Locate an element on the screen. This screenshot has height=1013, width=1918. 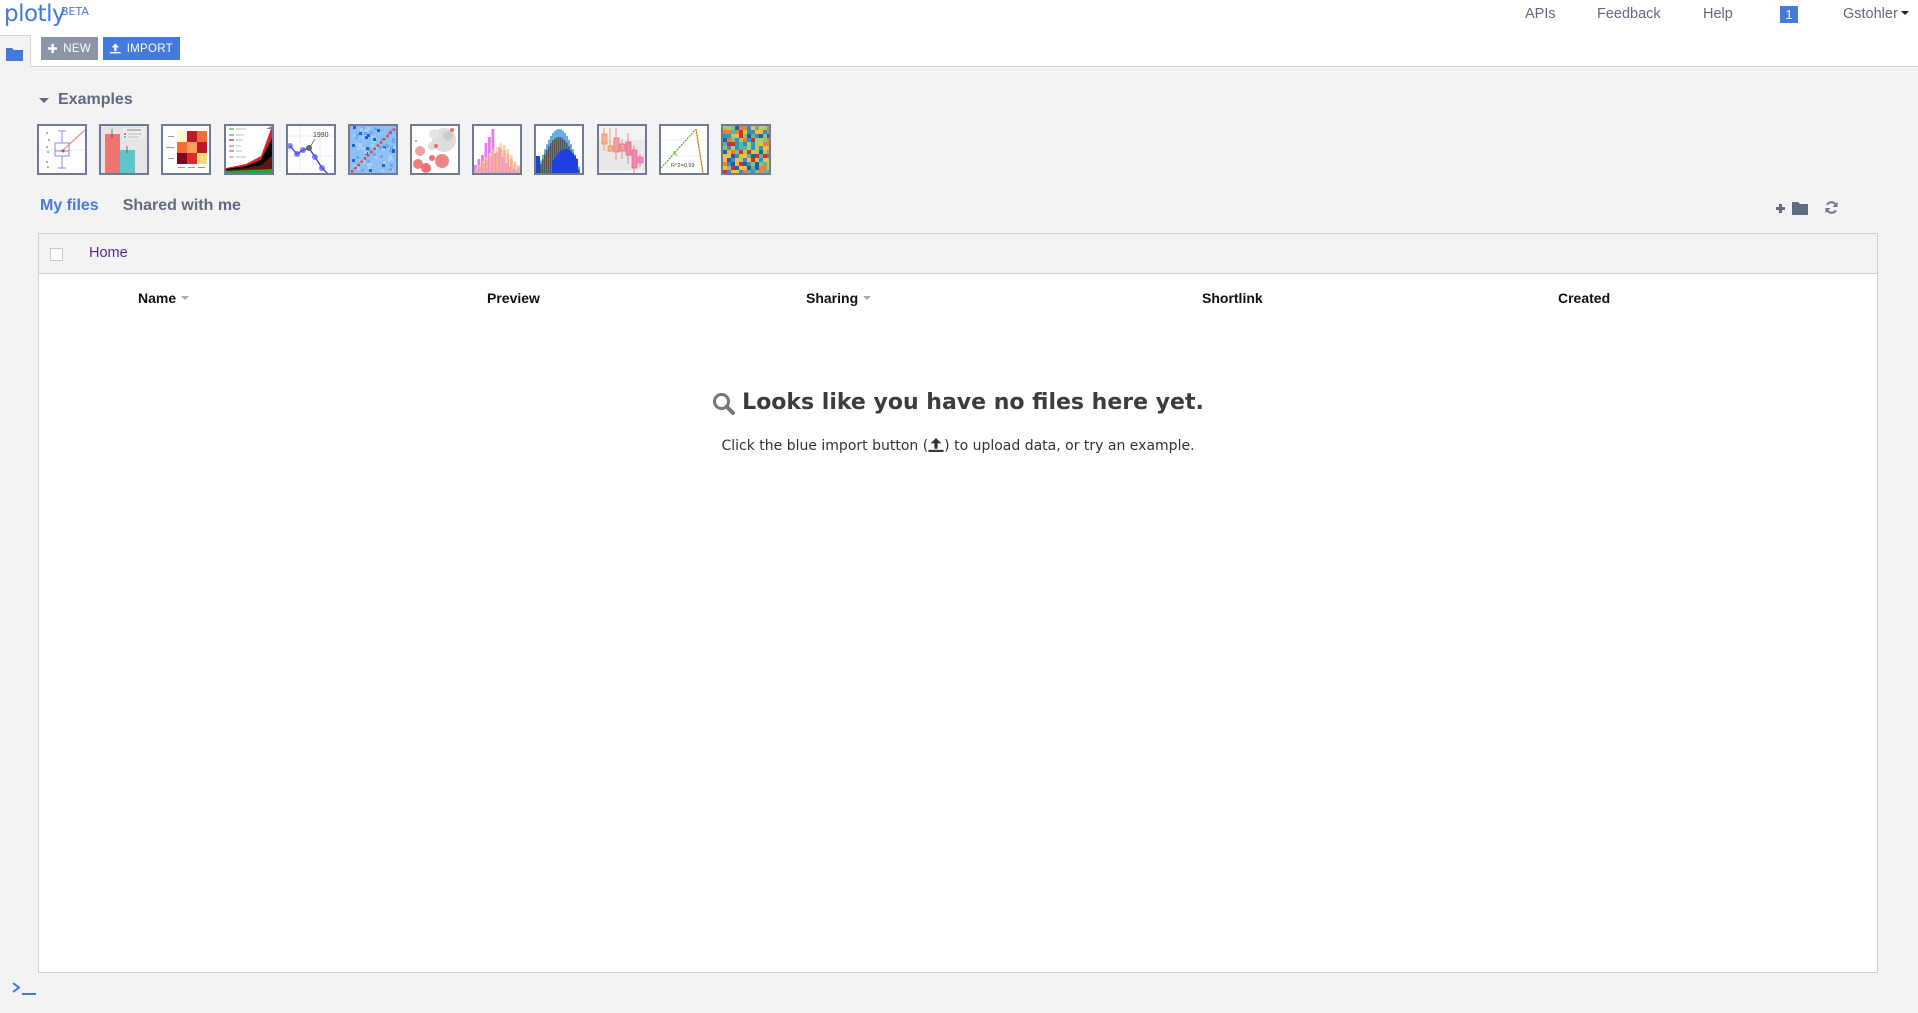
new-button-label: NEW is located at coordinates (77, 48).